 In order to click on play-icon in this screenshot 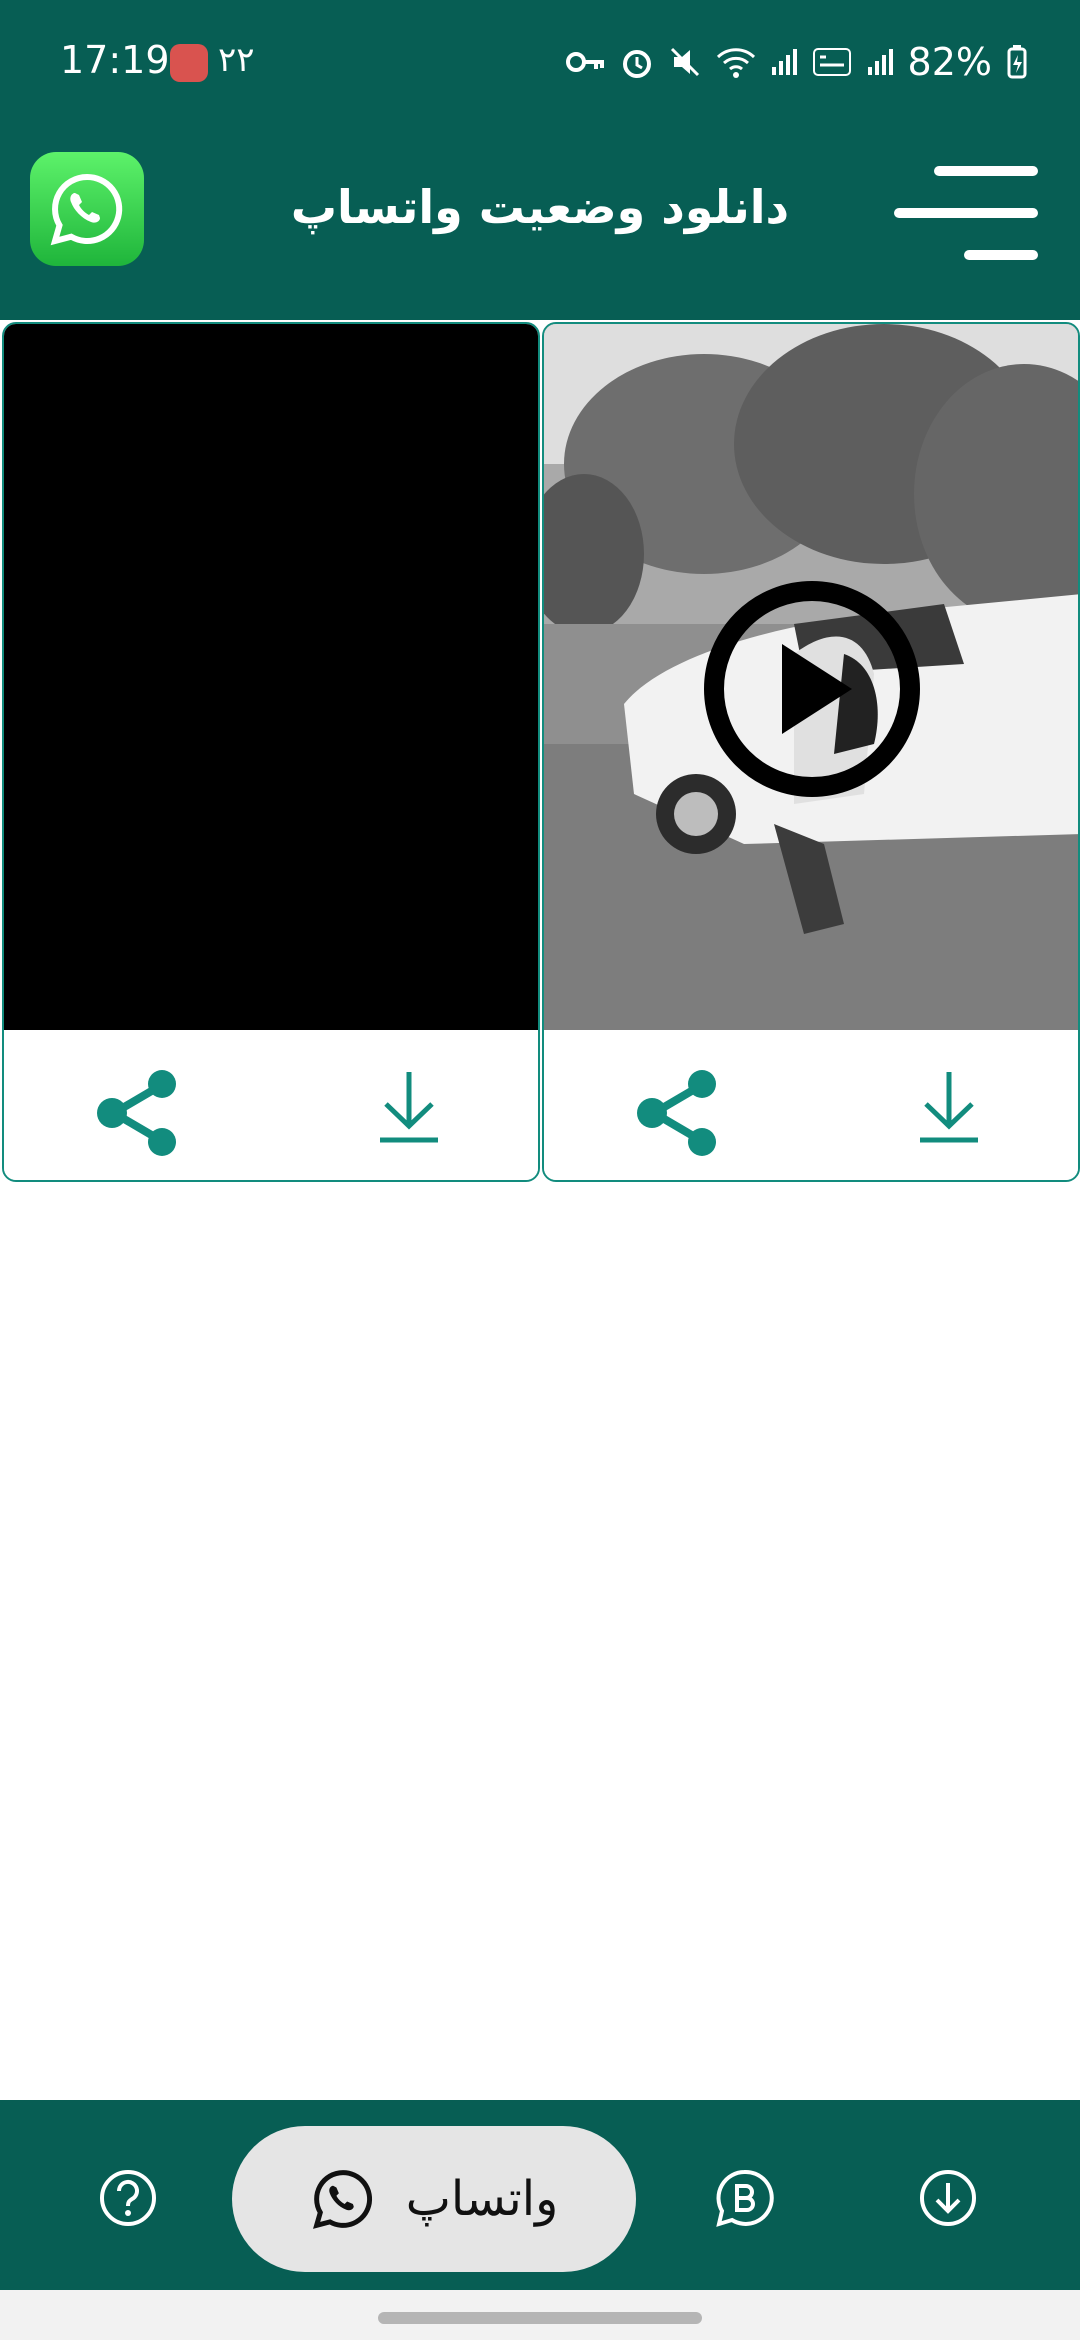, I will do `click(812, 689)`.